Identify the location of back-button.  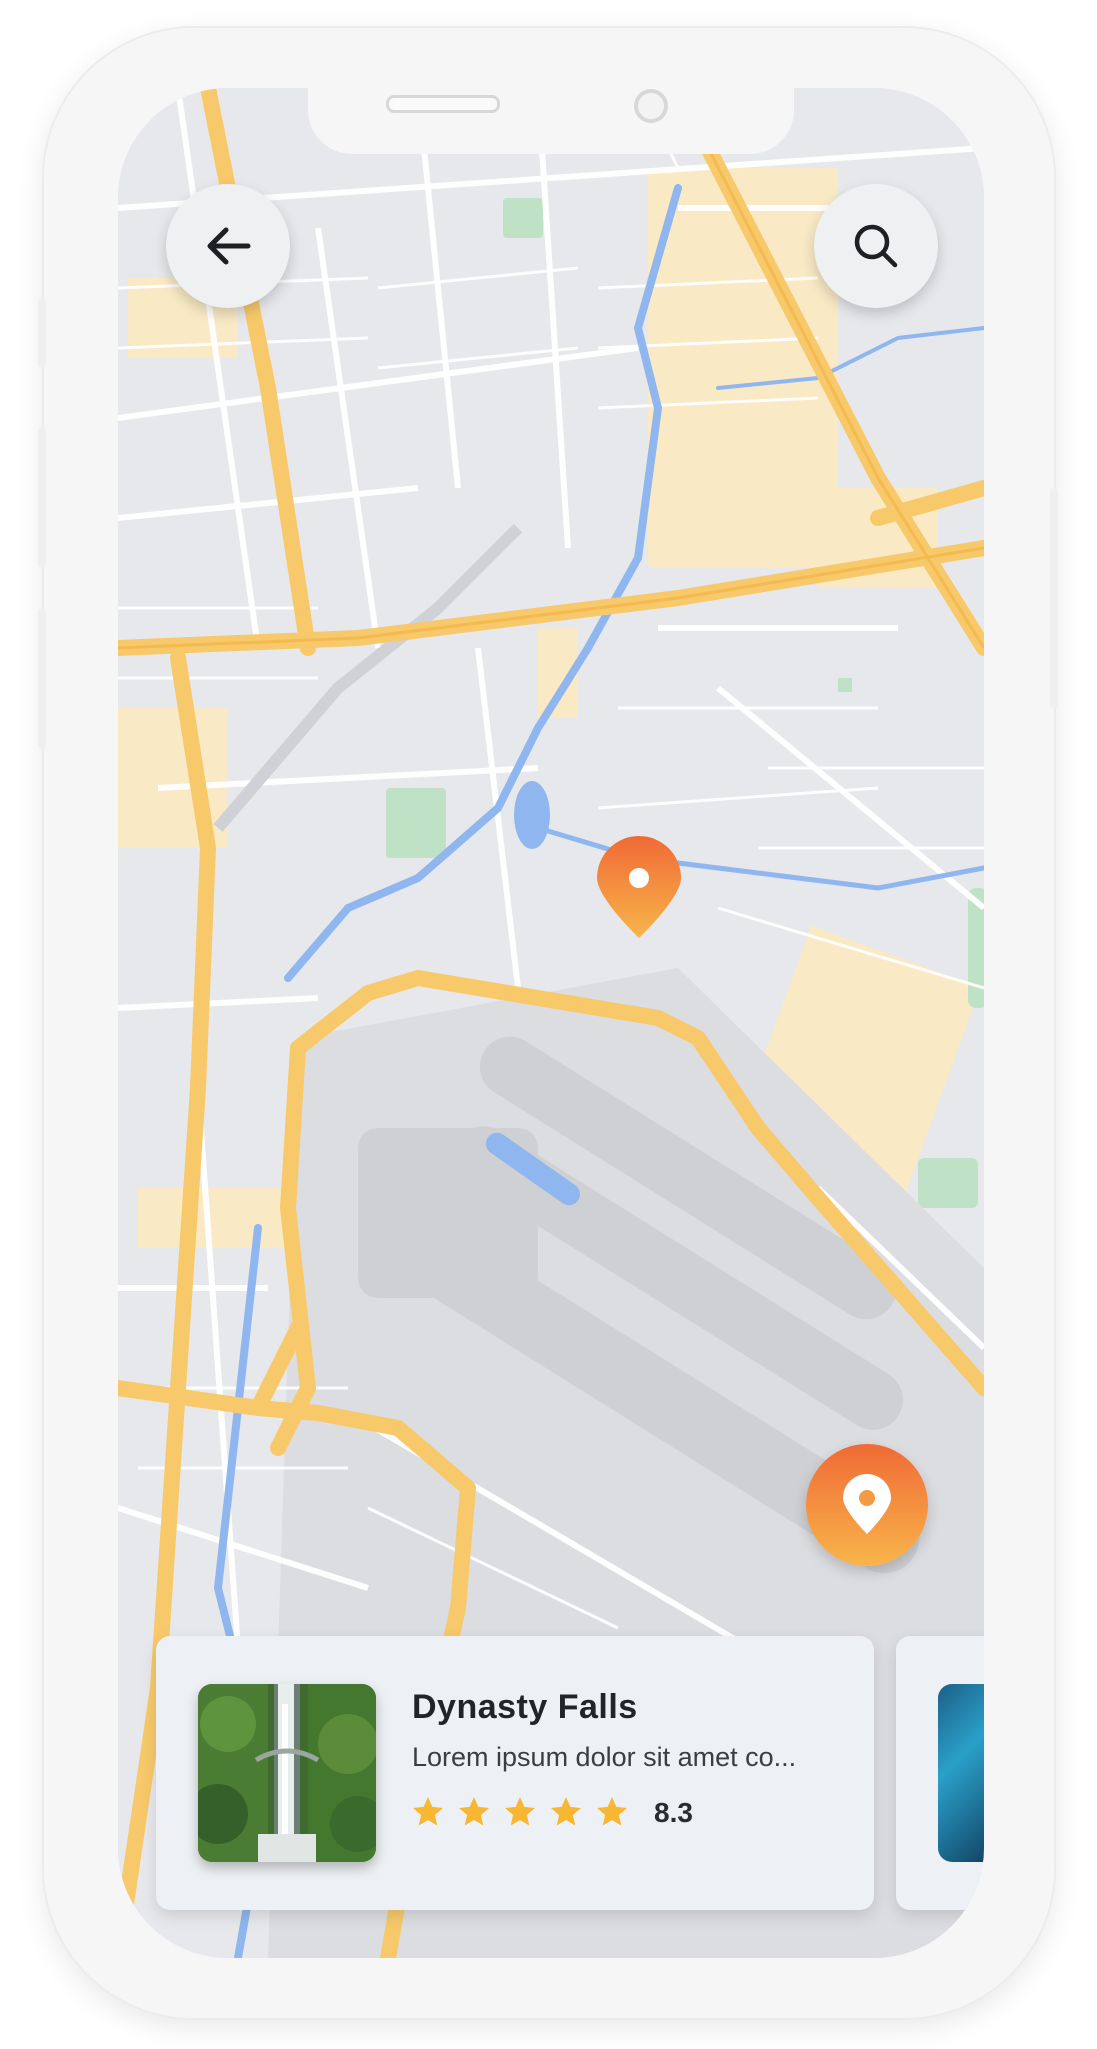
(228, 246).